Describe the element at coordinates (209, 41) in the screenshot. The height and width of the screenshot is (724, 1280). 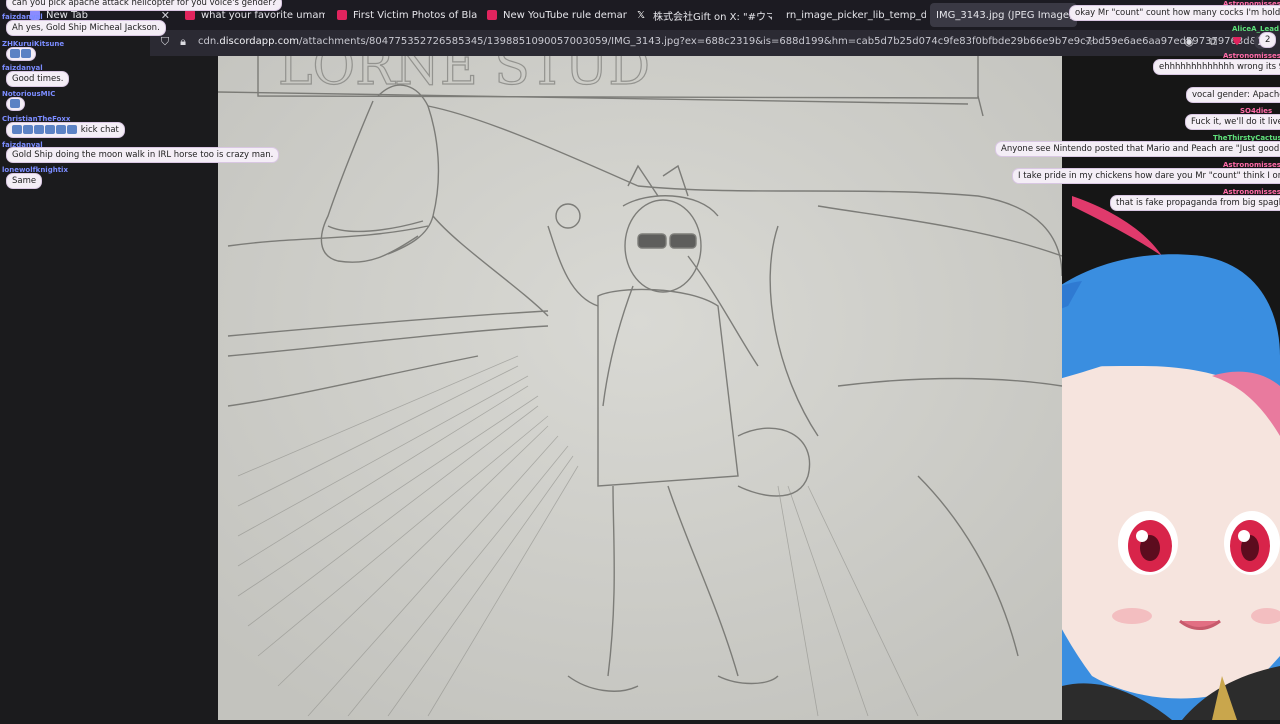
I see `url-prefix: cdn.` at that location.